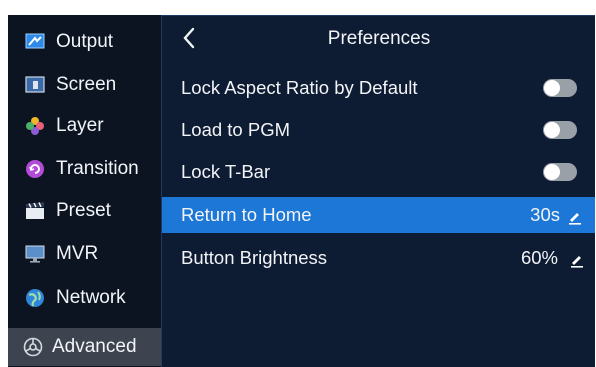  What do you see at coordinates (35, 169) in the screenshot?
I see `transition-icon` at bounding box center [35, 169].